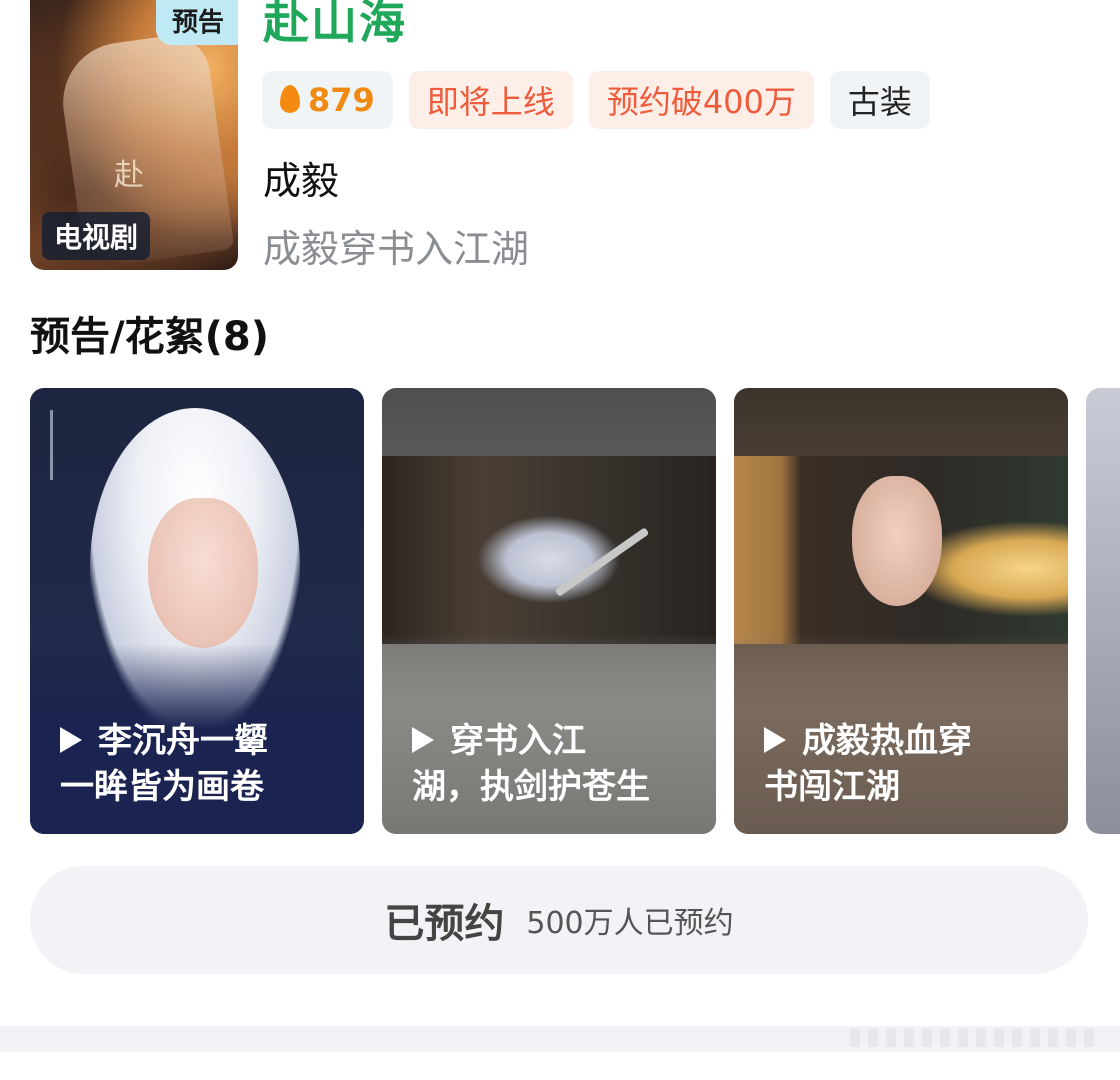 The height and width of the screenshot is (1080, 1120). I want to click on tag-row: 879 即将上线 预约破400万 古装, so click(596, 100).